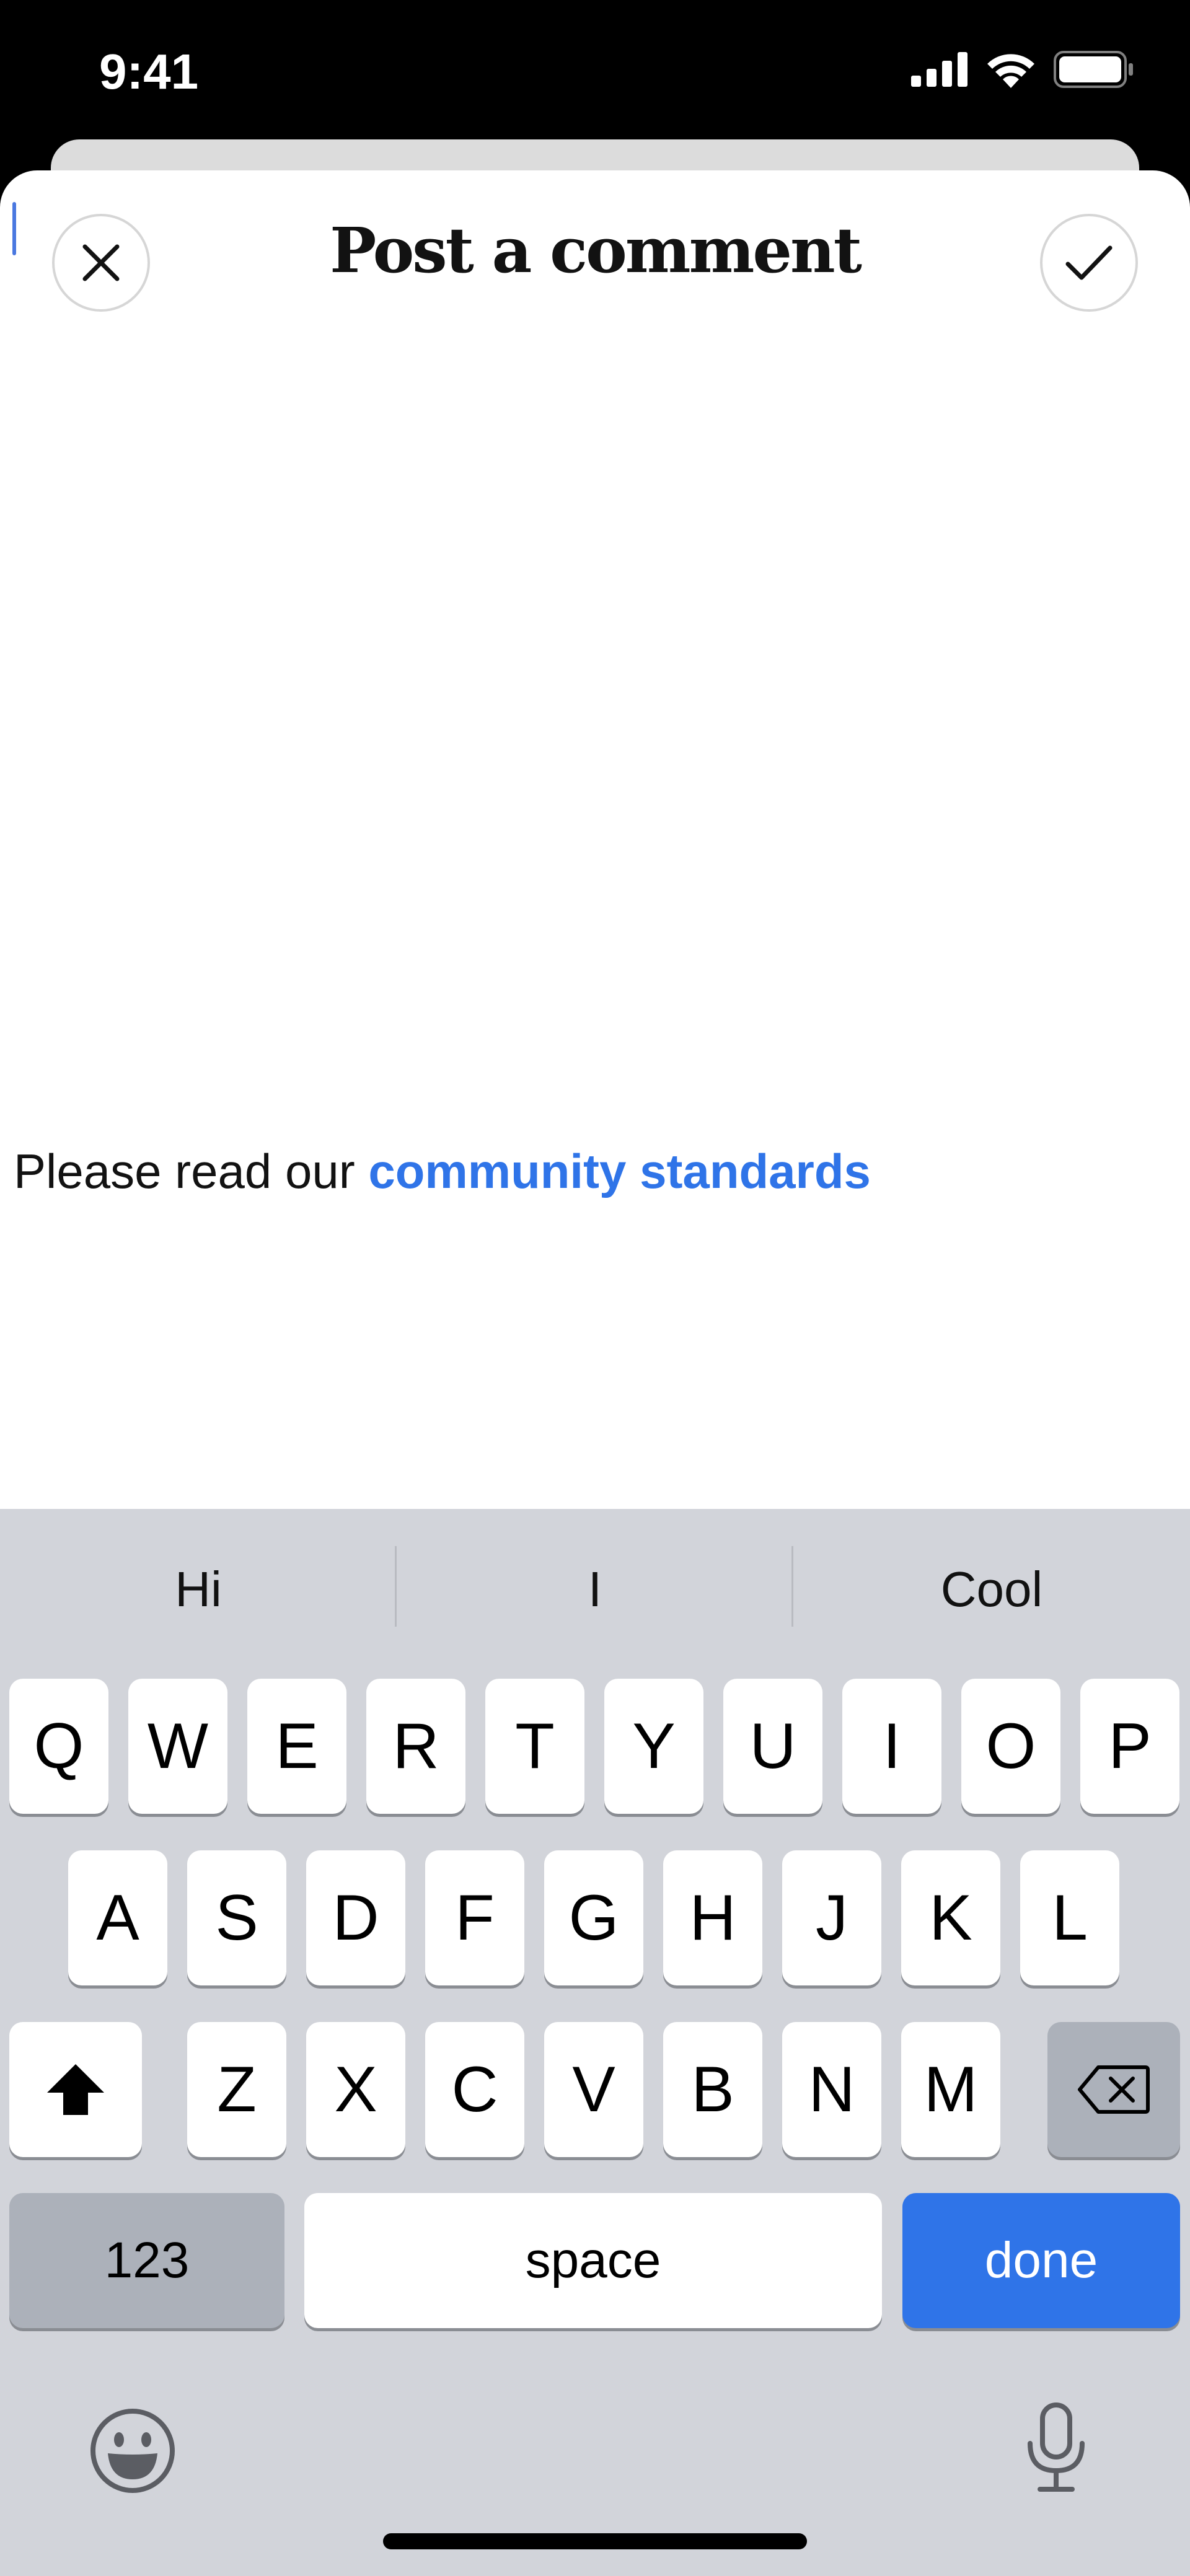  I want to click on emoji-icon, so click(132, 2450).